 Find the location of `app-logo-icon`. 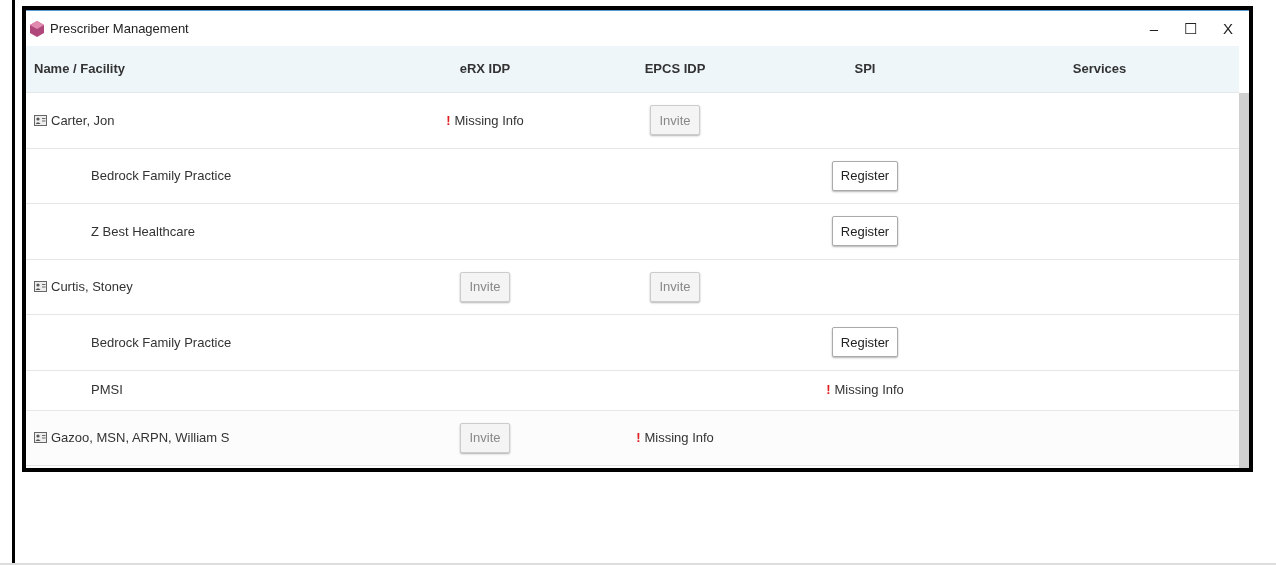

app-logo-icon is located at coordinates (37, 28).